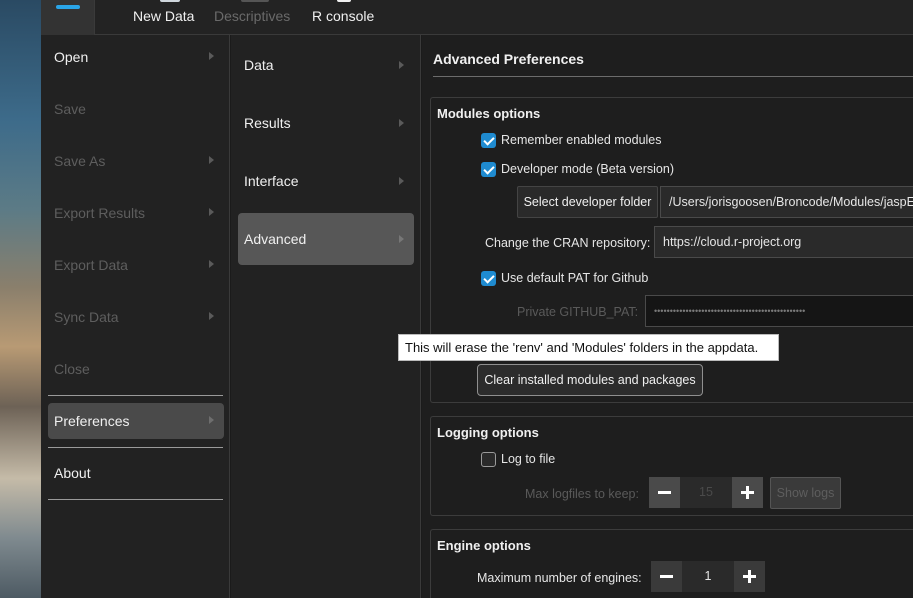  Describe the element at coordinates (488, 278) in the screenshot. I see `use-default-pat-checkbox` at that location.